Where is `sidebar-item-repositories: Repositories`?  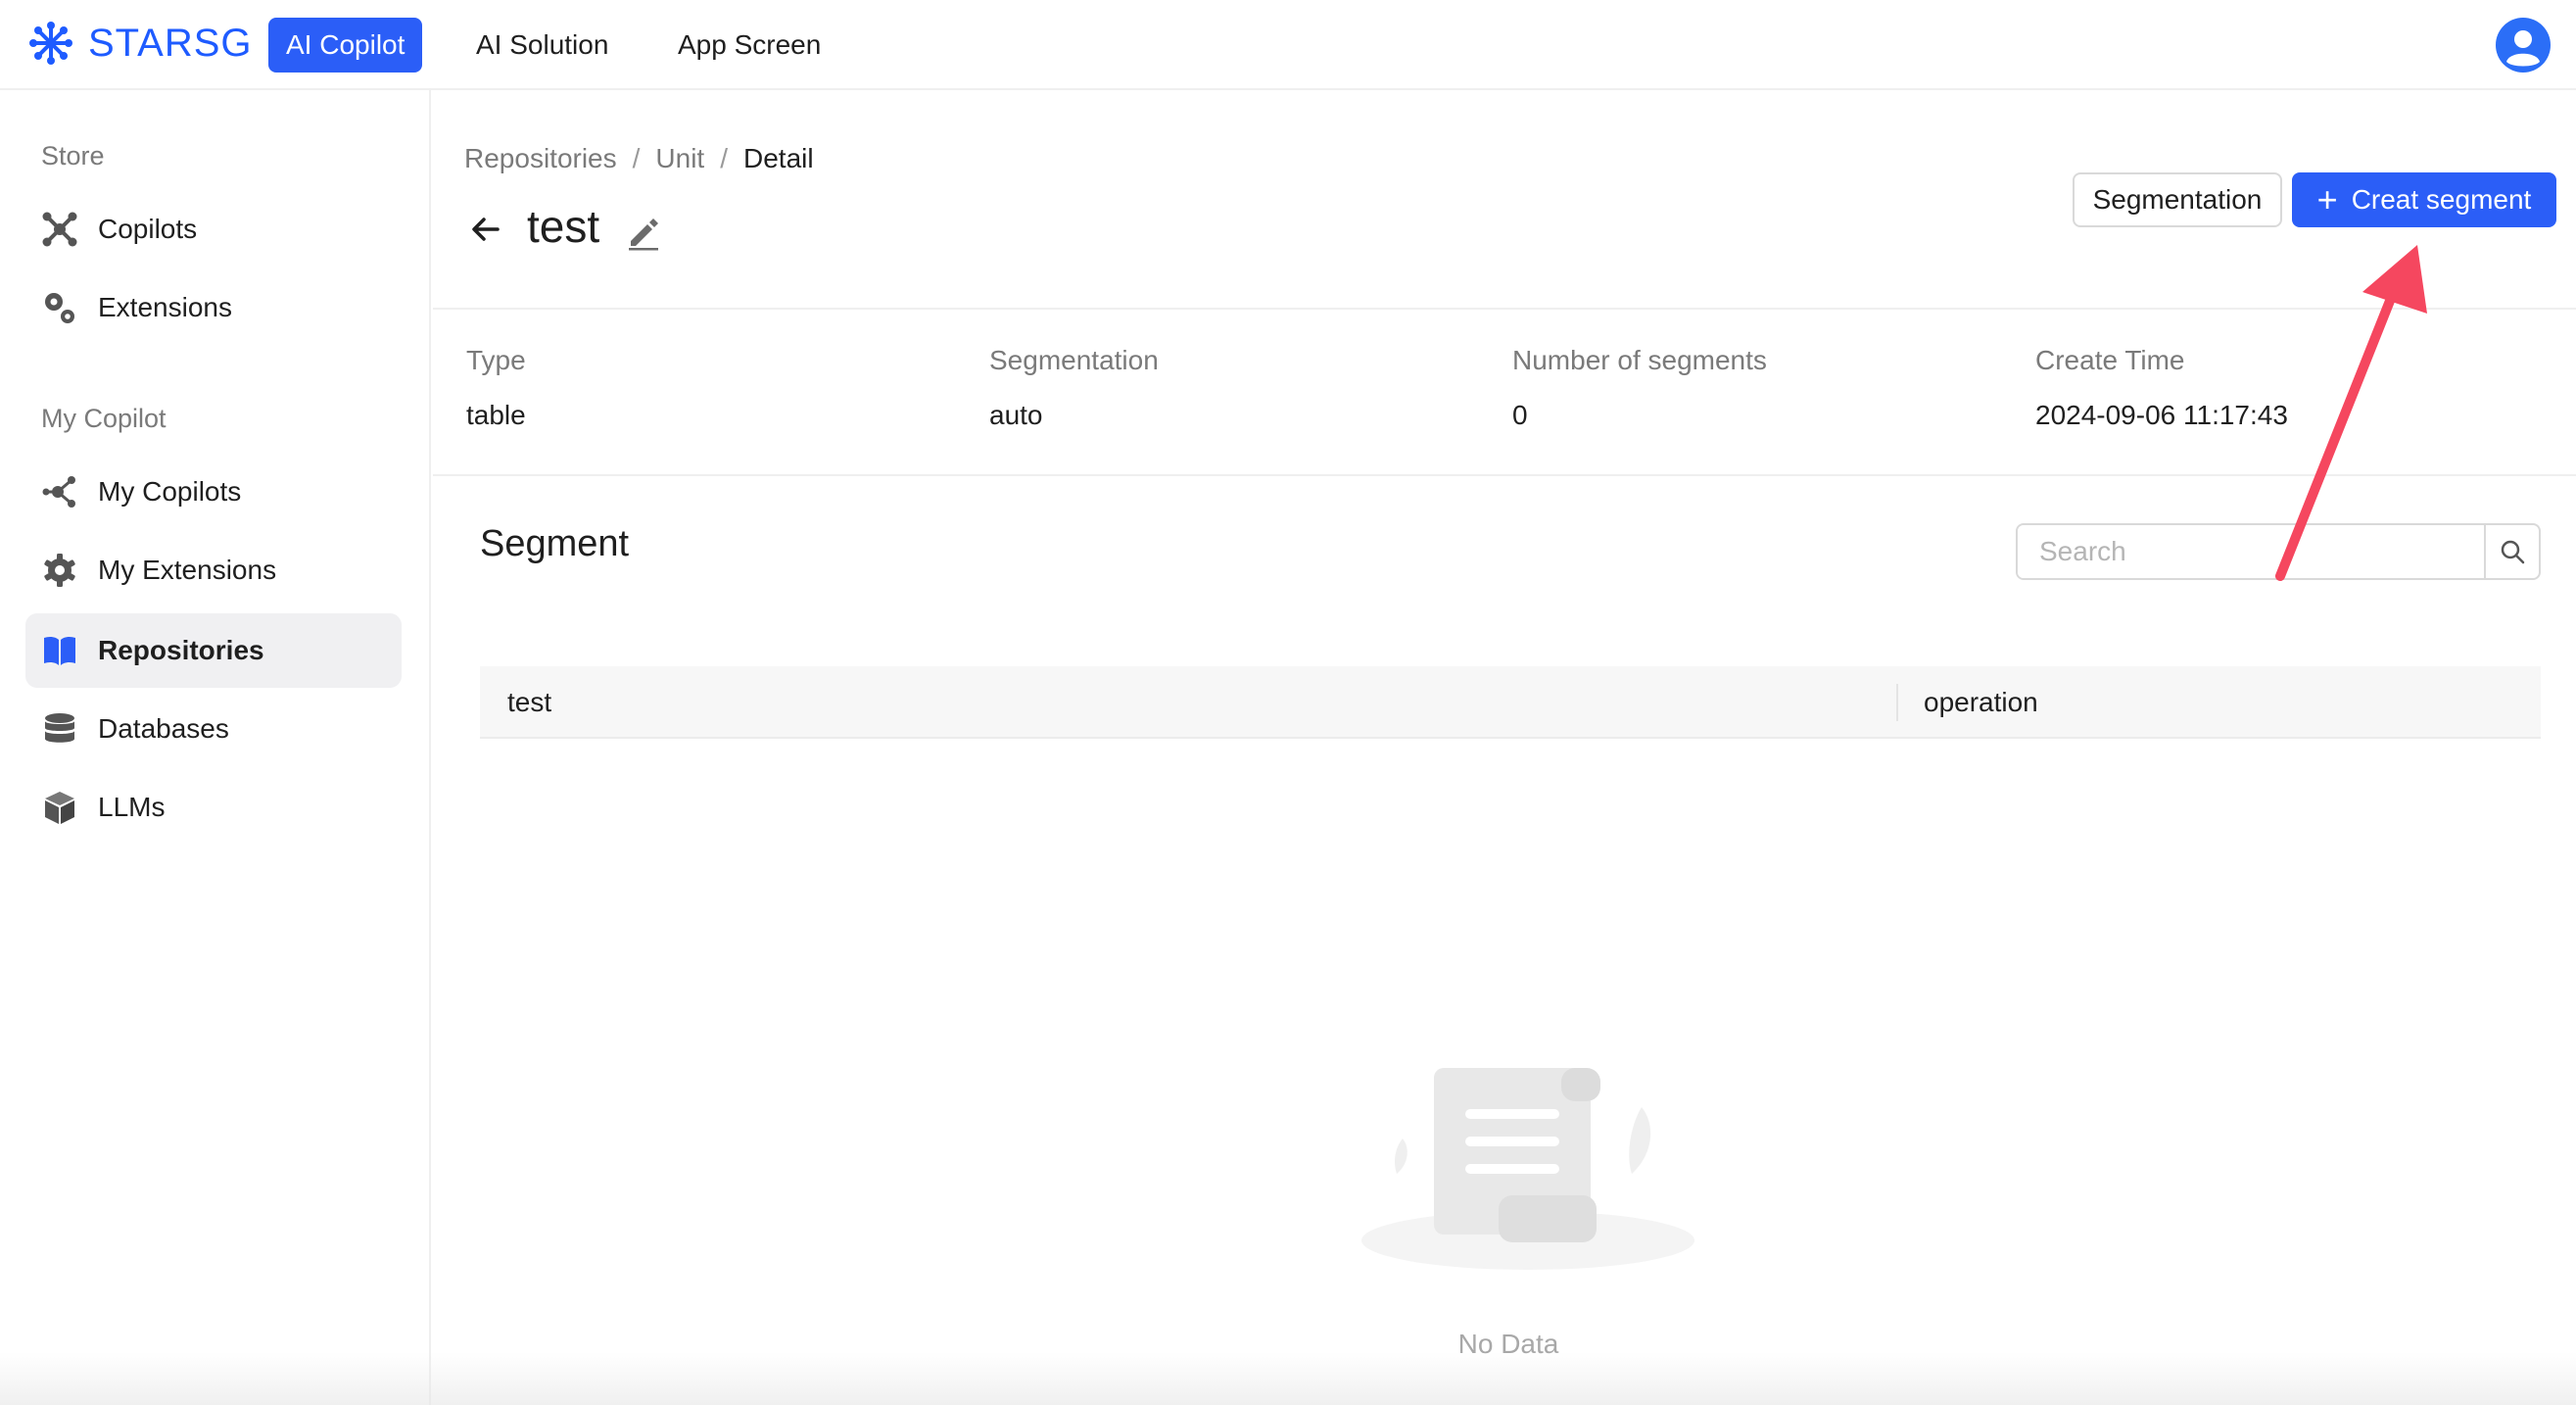 sidebar-item-repositories: Repositories is located at coordinates (214, 650).